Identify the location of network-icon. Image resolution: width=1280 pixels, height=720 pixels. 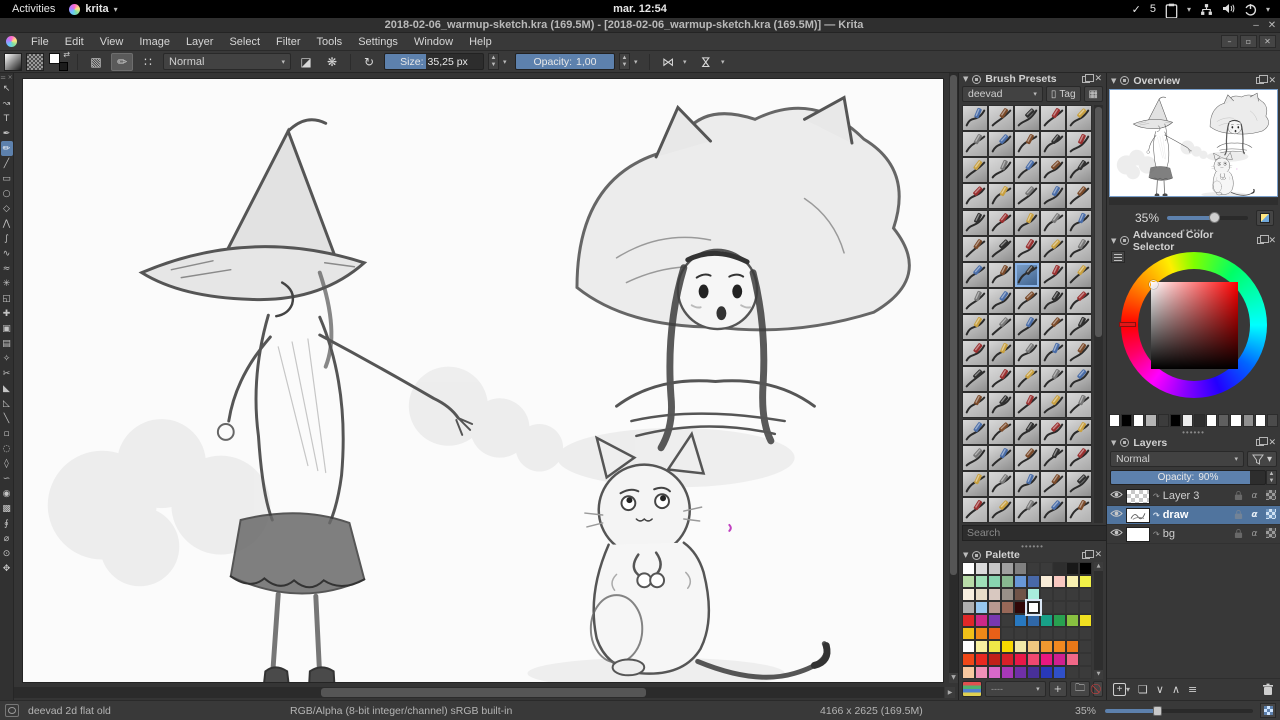
(1206, 9).